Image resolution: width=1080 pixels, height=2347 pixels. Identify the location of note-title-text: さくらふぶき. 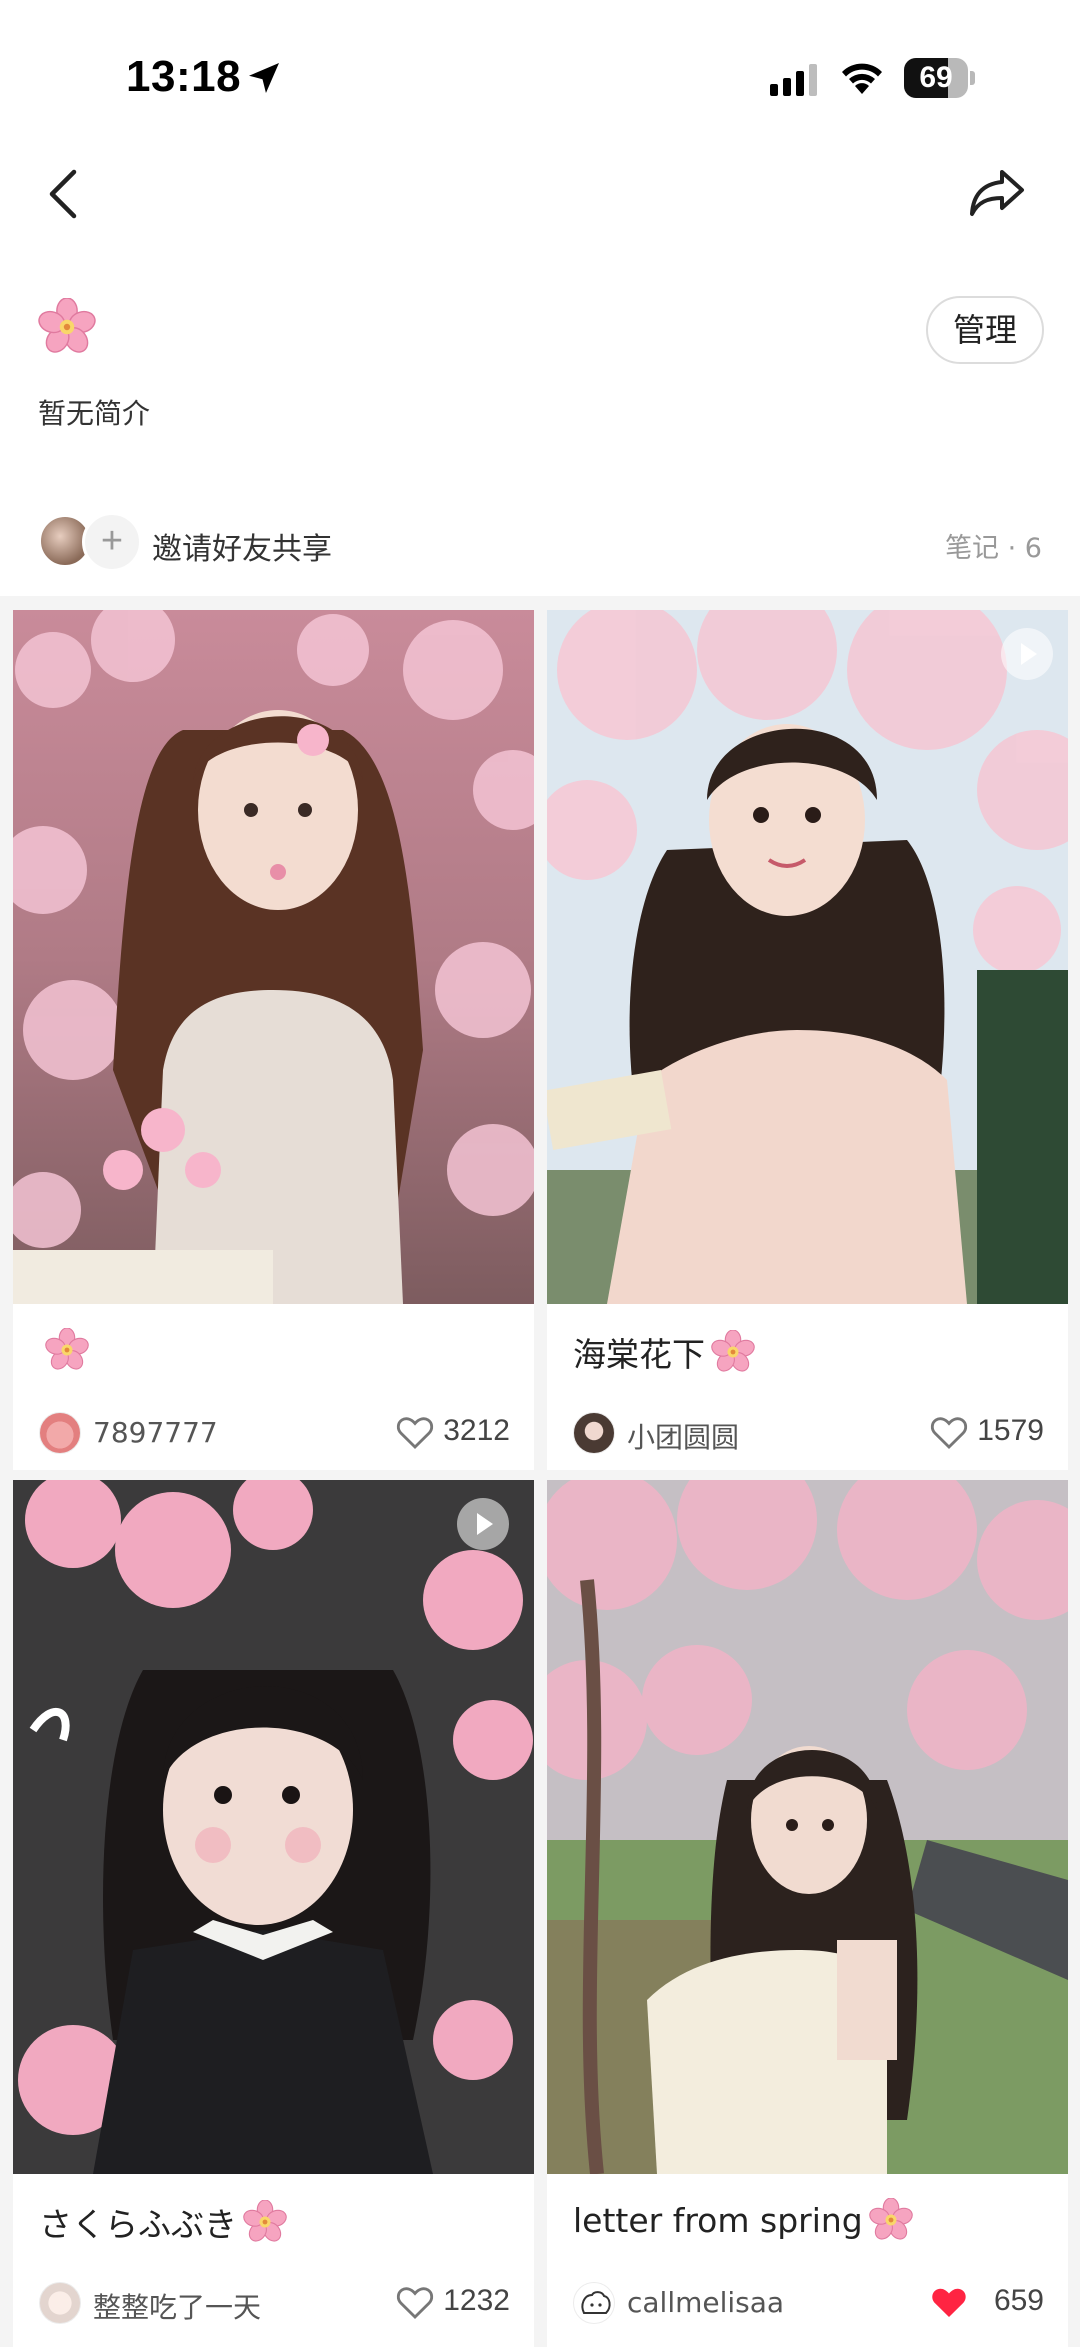
(138, 2224).